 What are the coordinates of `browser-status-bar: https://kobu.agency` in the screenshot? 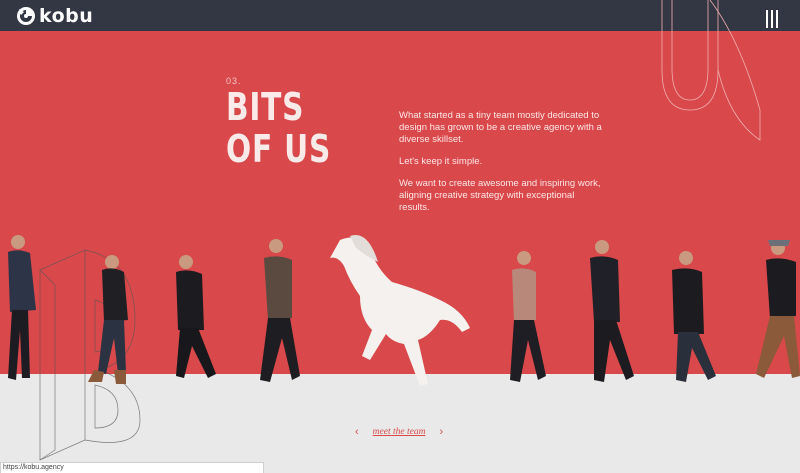 It's located at (132, 467).